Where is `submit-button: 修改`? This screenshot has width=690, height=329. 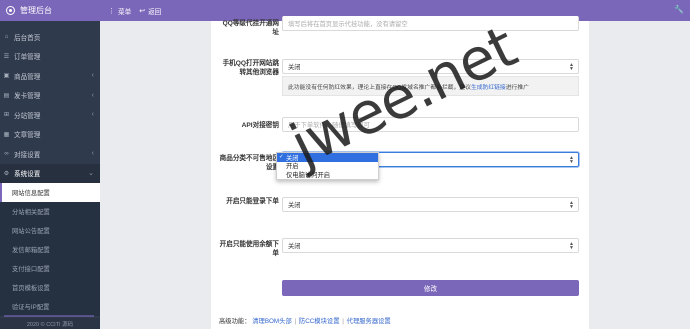
submit-button: 修改 is located at coordinates (430, 288).